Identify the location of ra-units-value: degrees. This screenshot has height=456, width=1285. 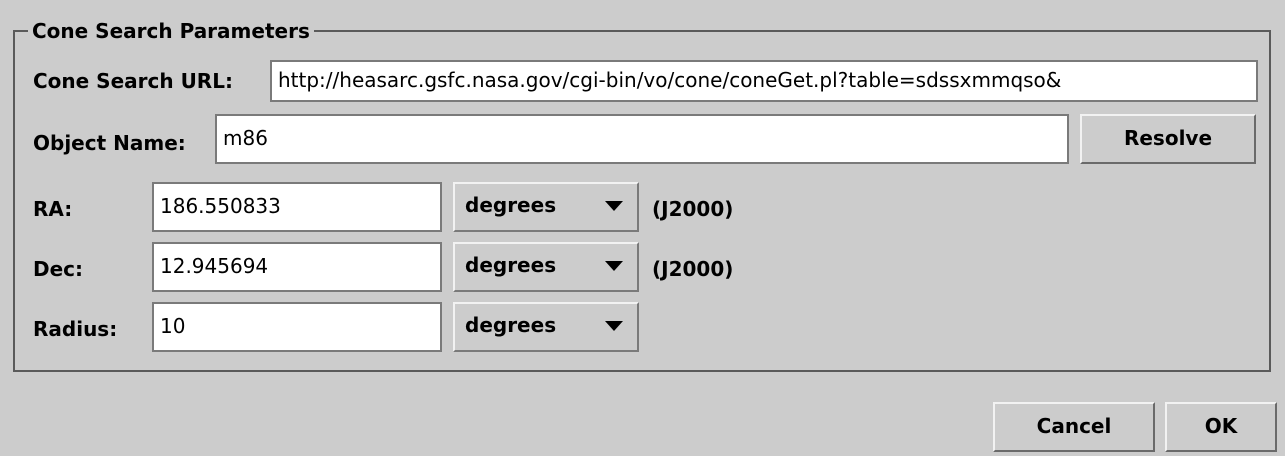
(511, 205).